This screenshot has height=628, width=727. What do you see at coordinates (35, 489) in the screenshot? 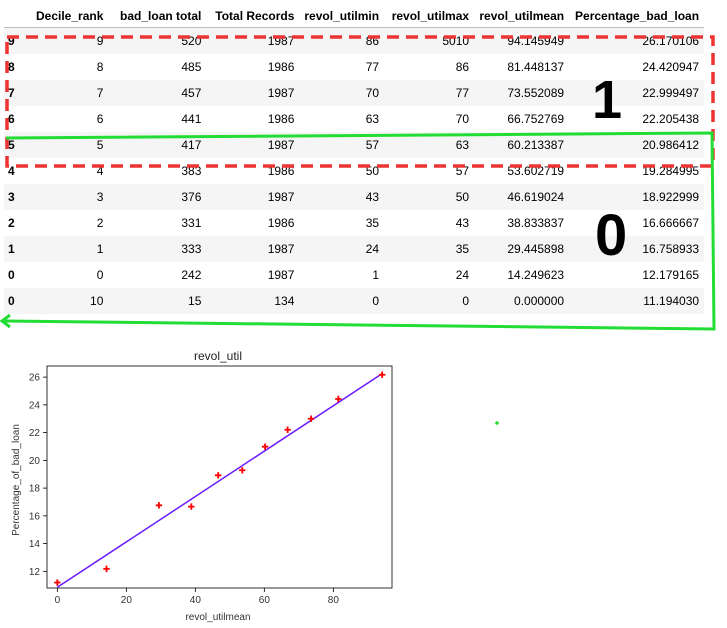
I see `y-tick-label: 18` at bounding box center [35, 489].